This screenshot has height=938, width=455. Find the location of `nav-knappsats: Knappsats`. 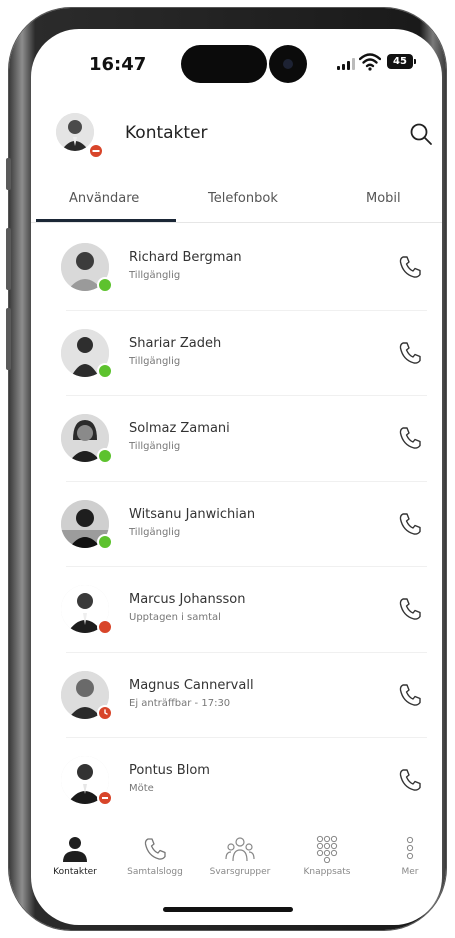

nav-knappsats: Knappsats is located at coordinates (327, 856).